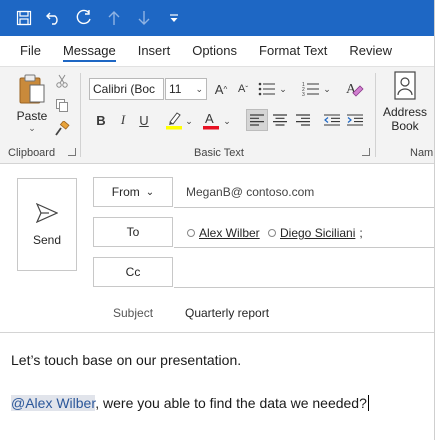 This screenshot has height=440, width=435. What do you see at coordinates (366, 152) in the screenshot?
I see `basic-text-dialog-launcher` at bounding box center [366, 152].